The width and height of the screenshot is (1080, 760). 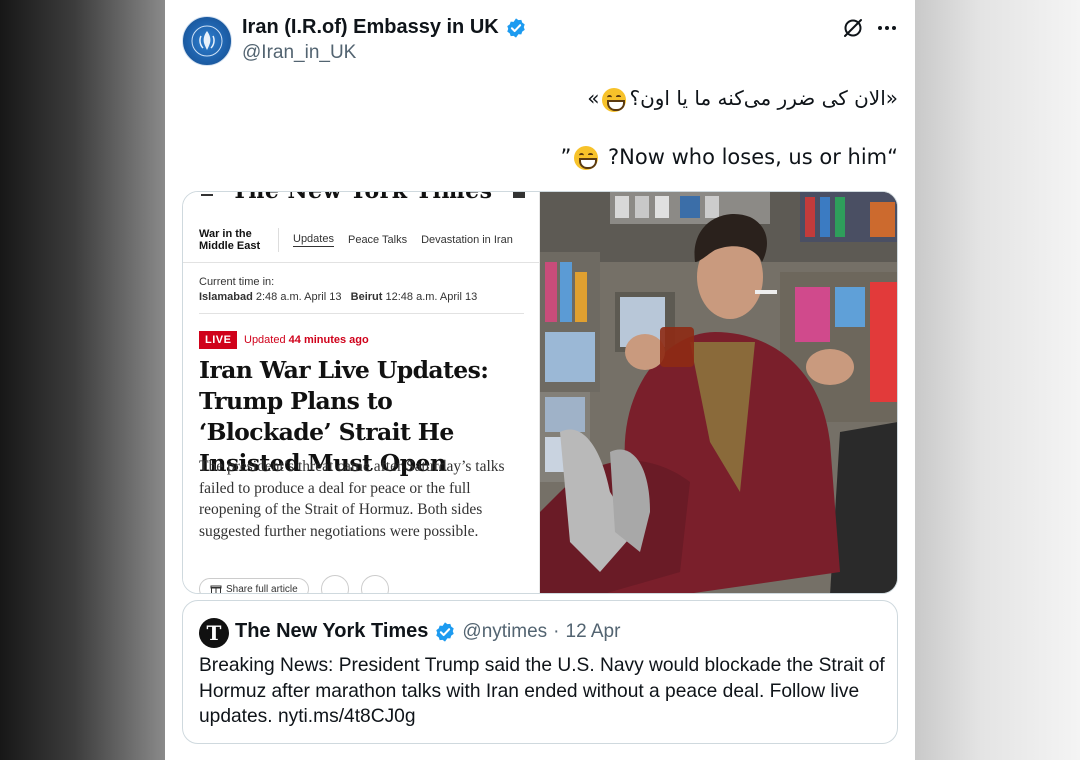 I want to click on tweet-text-english: “Now who loses, us or him? ”, so click(x=729, y=157).